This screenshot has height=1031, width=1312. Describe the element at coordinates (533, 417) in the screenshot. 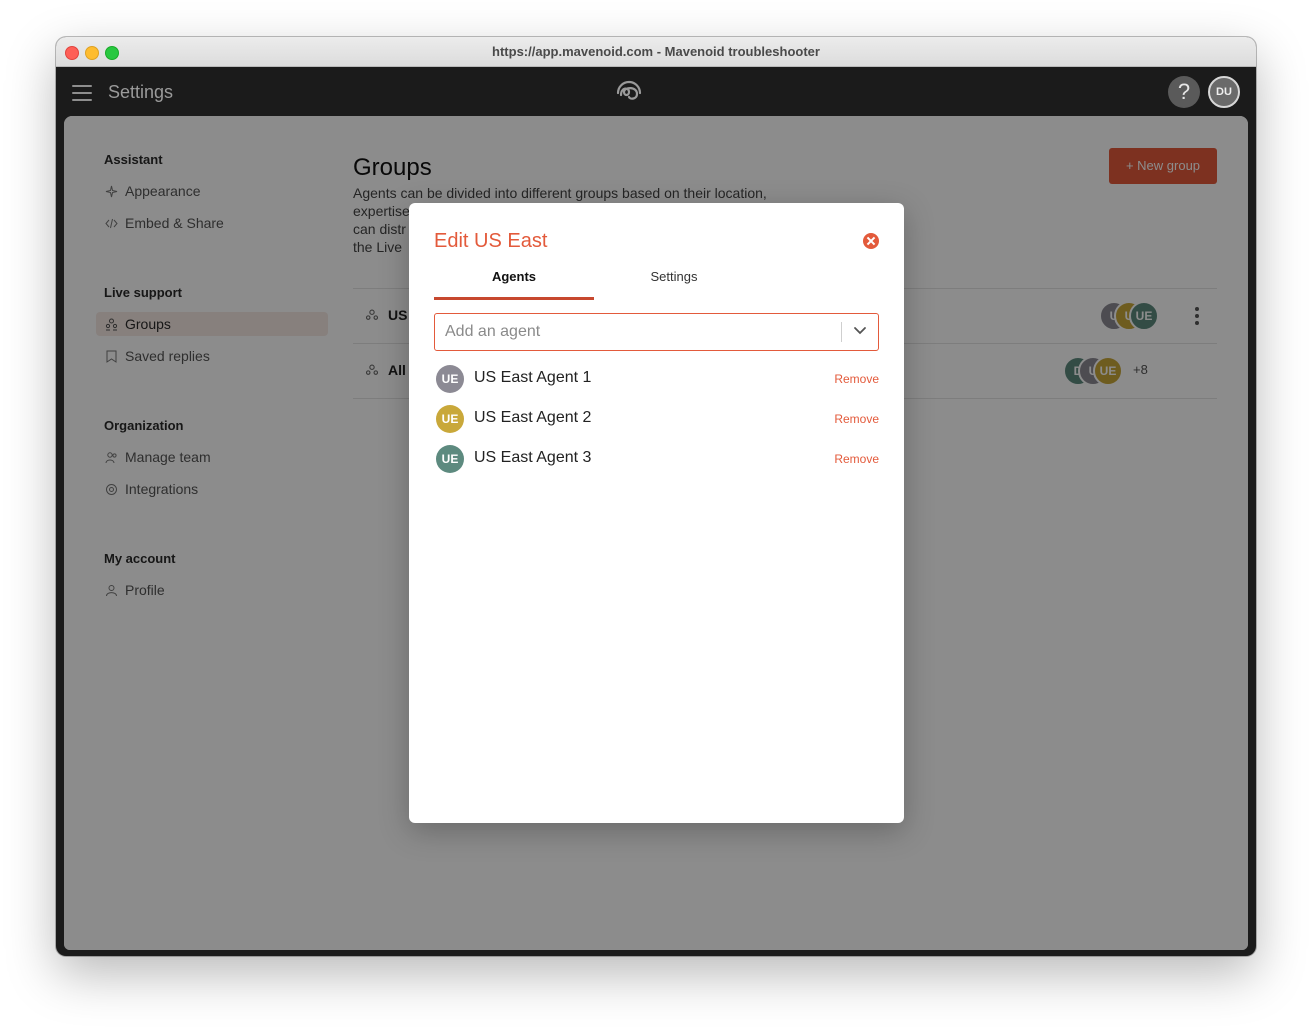

I see `agent-name: US East Agent 2` at that location.